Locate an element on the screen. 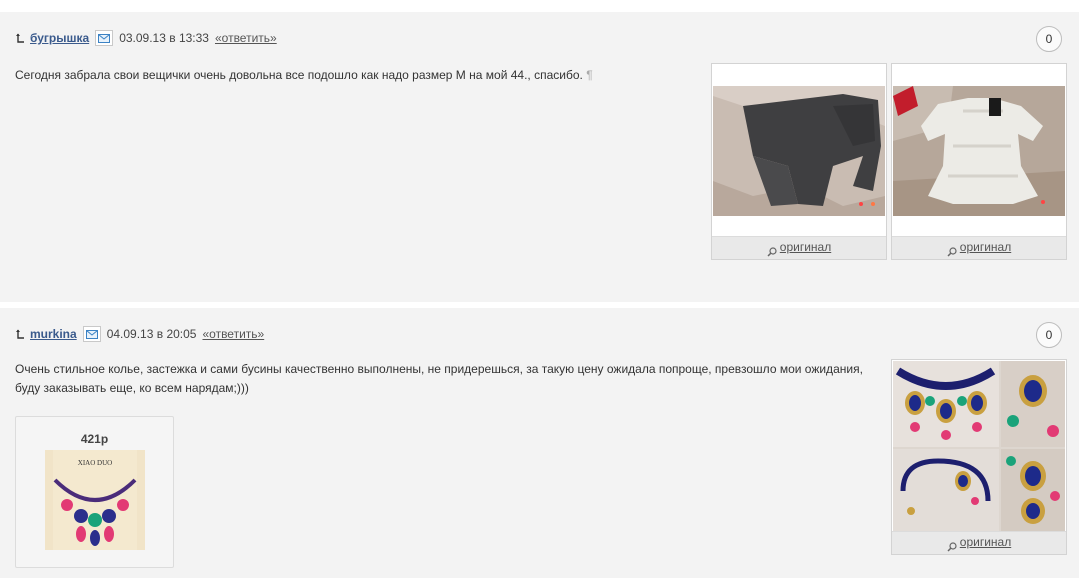  author-link: бугрышка is located at coordinates (59, 38).